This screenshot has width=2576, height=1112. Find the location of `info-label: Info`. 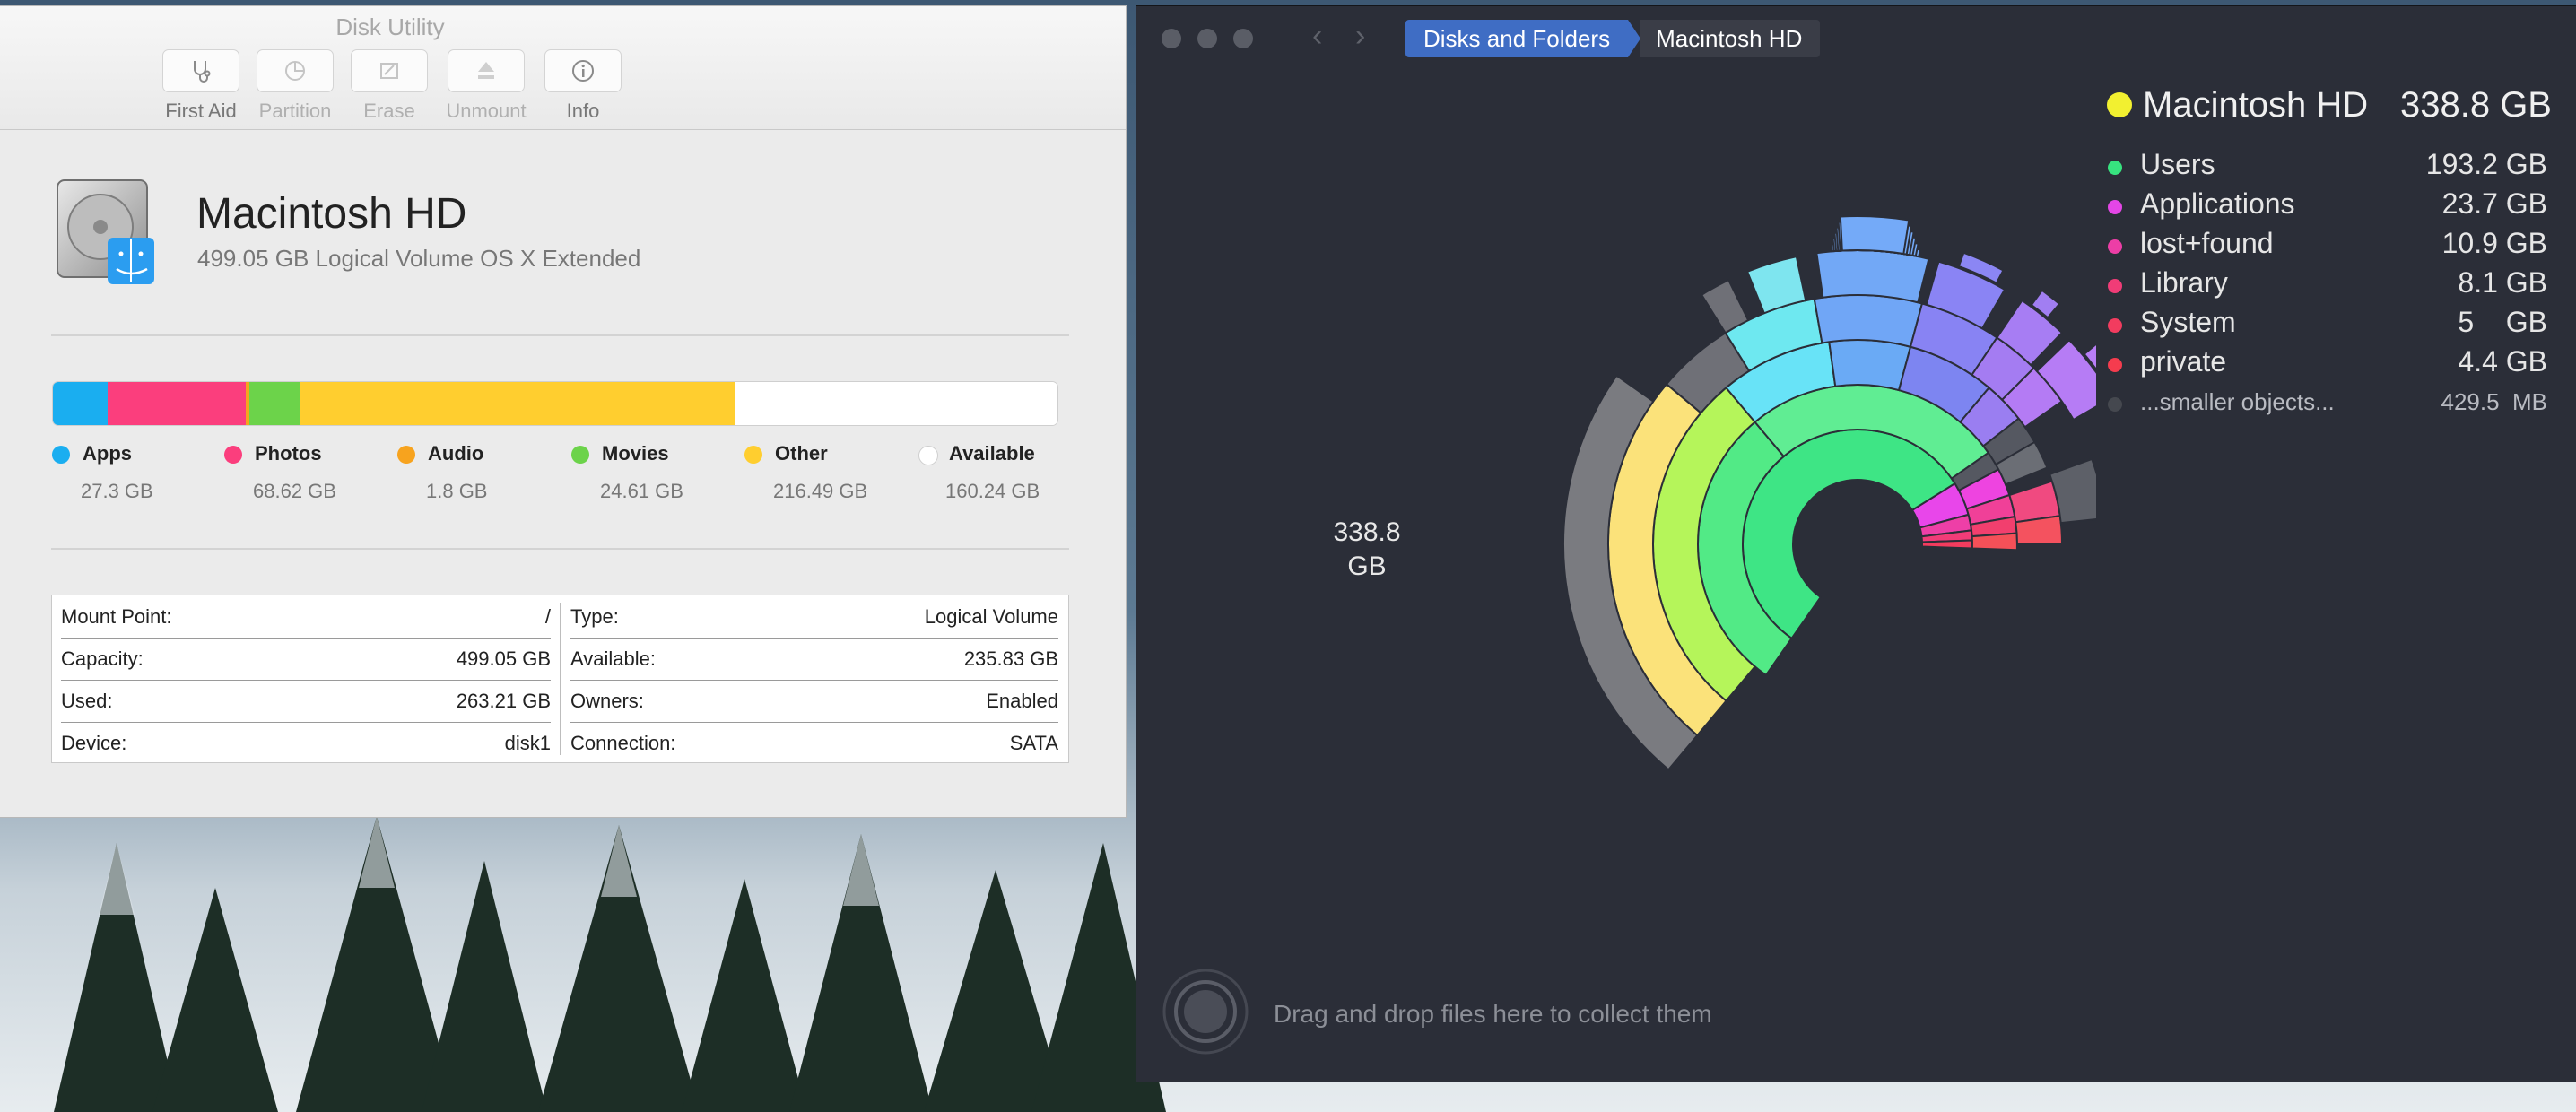

info-label: Info is located at coordinates (583, 111).